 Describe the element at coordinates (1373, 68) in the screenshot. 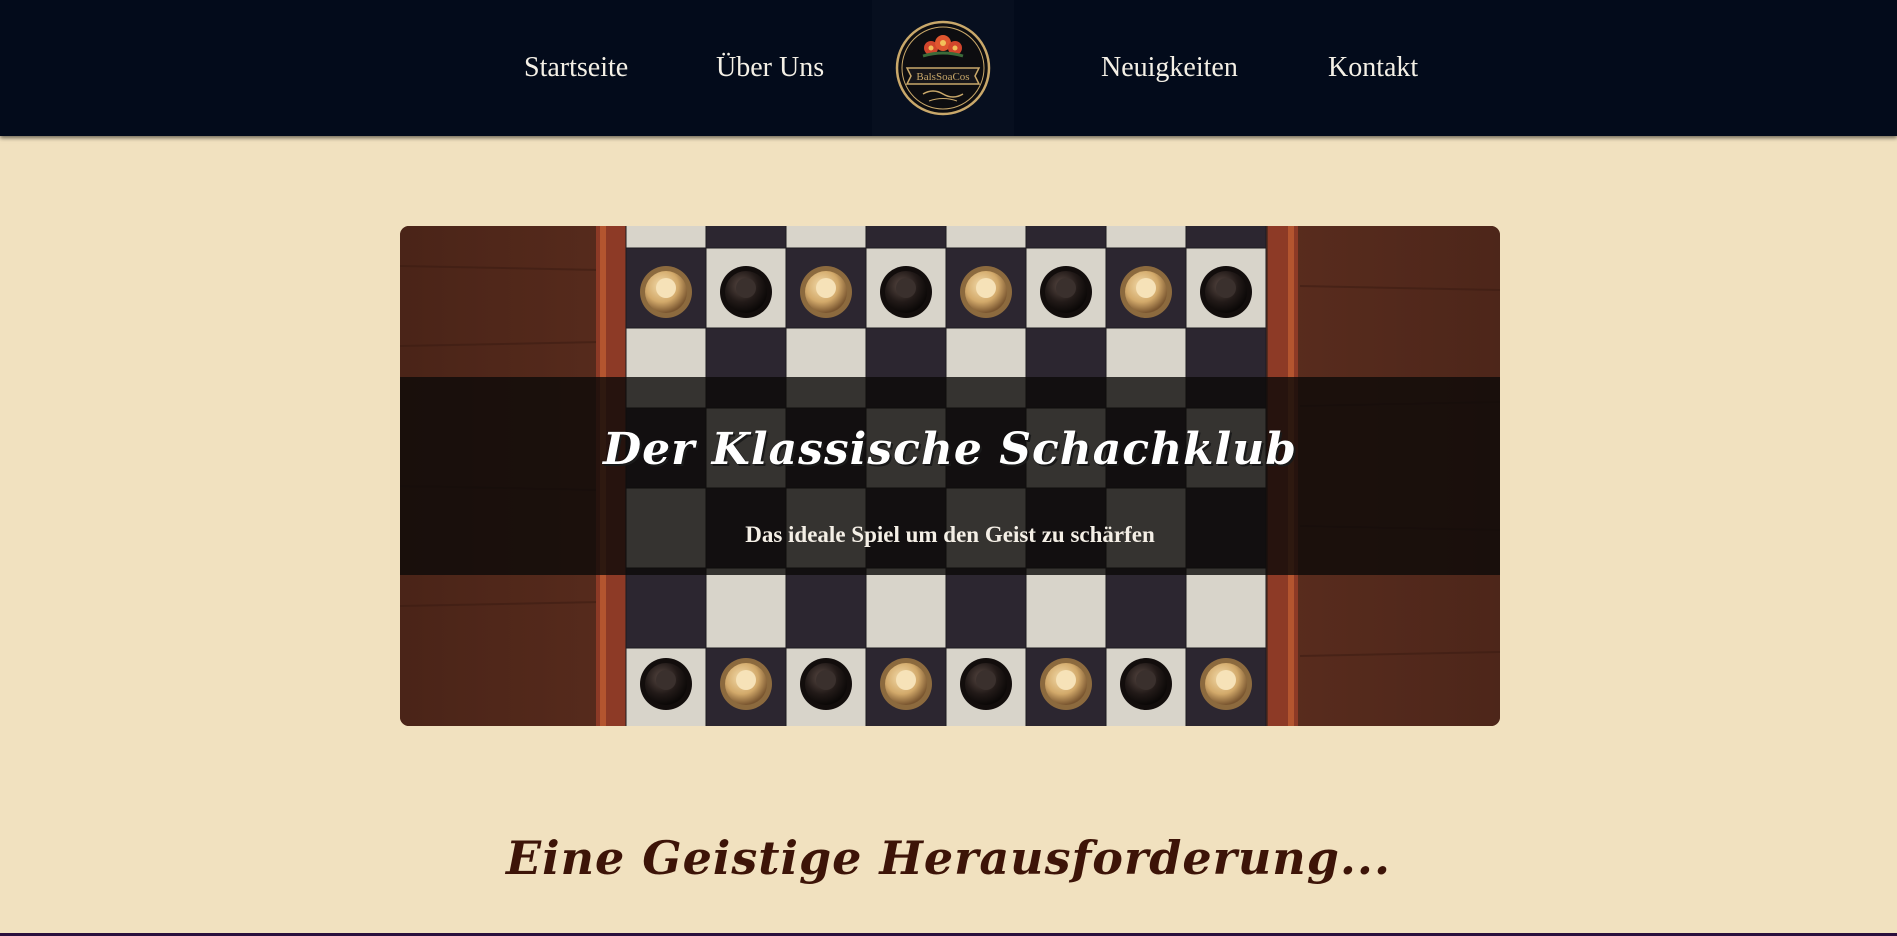

I see `nav-link-kontakt: Kontakt` at that location.